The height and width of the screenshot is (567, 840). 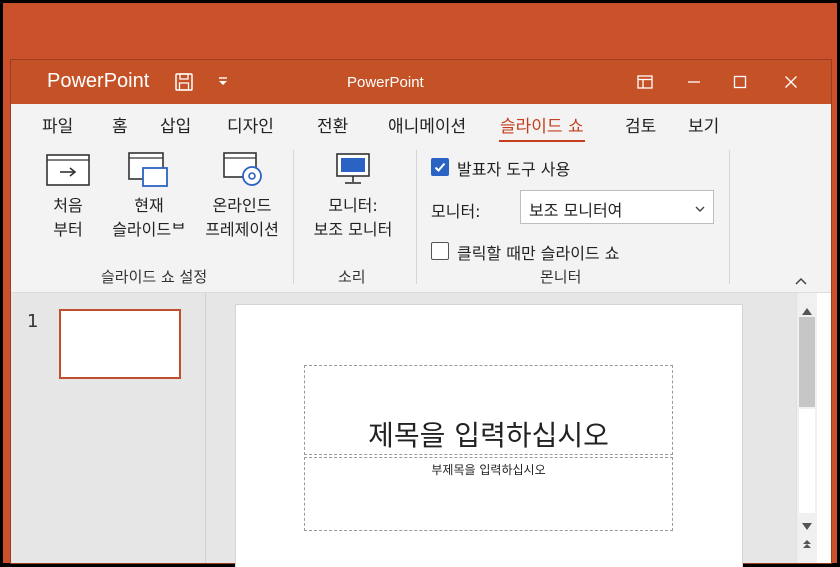 I want to click on slide-number: 1, so click(x=33, y=321).